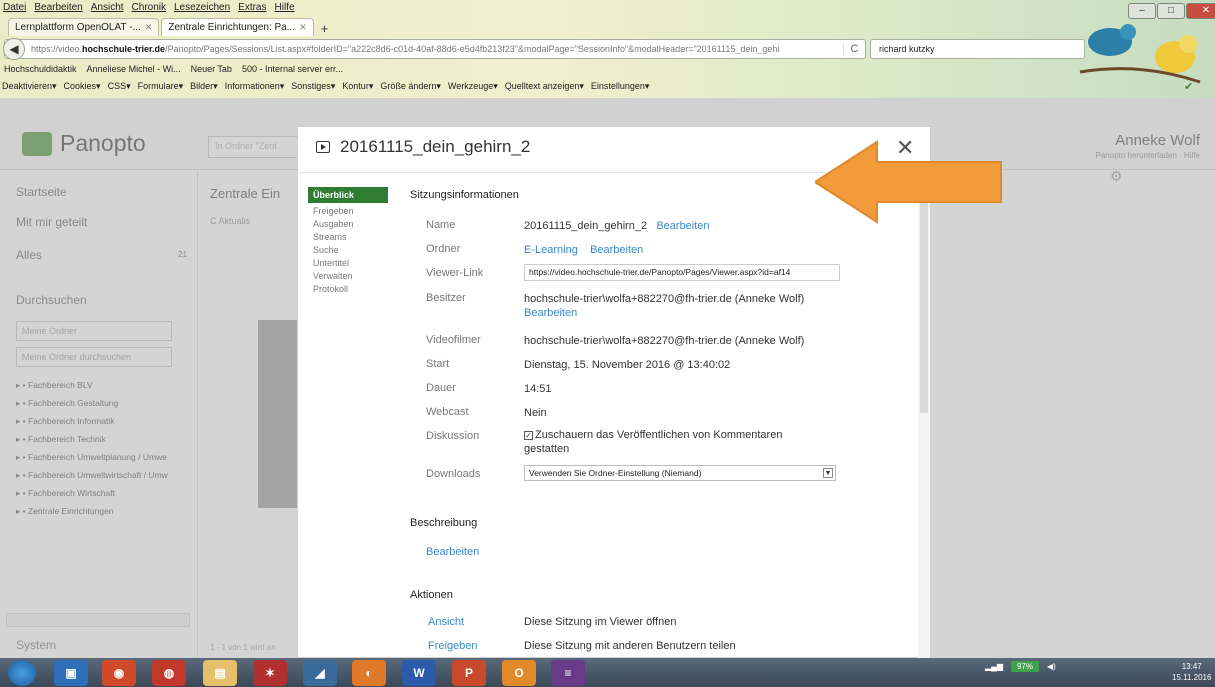 The height and width of the screenshot is (687, 1215). What do you see at coordinates (211, 69) in the screenshot?
I see `bookmark-item: Neuer Tab` at bounding box center [211, 69].